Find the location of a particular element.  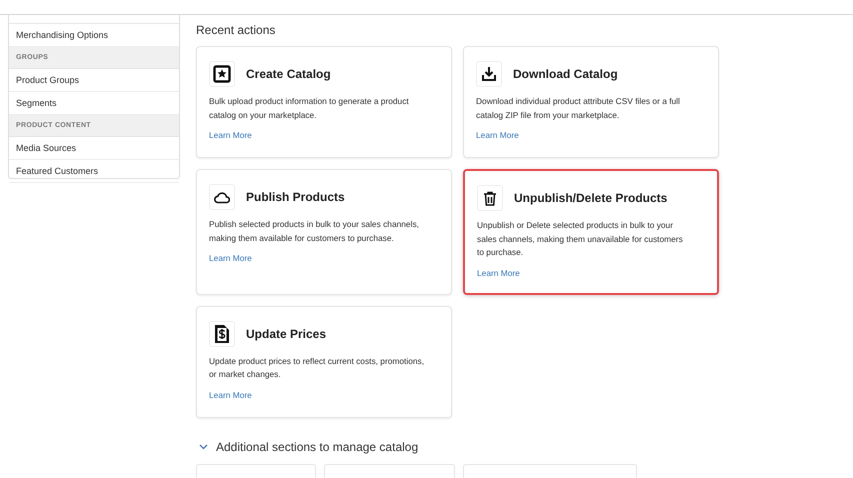

card-description: Update product prices to reflect current costs, promotions, or market changes. is located at coordinates (317, 367).